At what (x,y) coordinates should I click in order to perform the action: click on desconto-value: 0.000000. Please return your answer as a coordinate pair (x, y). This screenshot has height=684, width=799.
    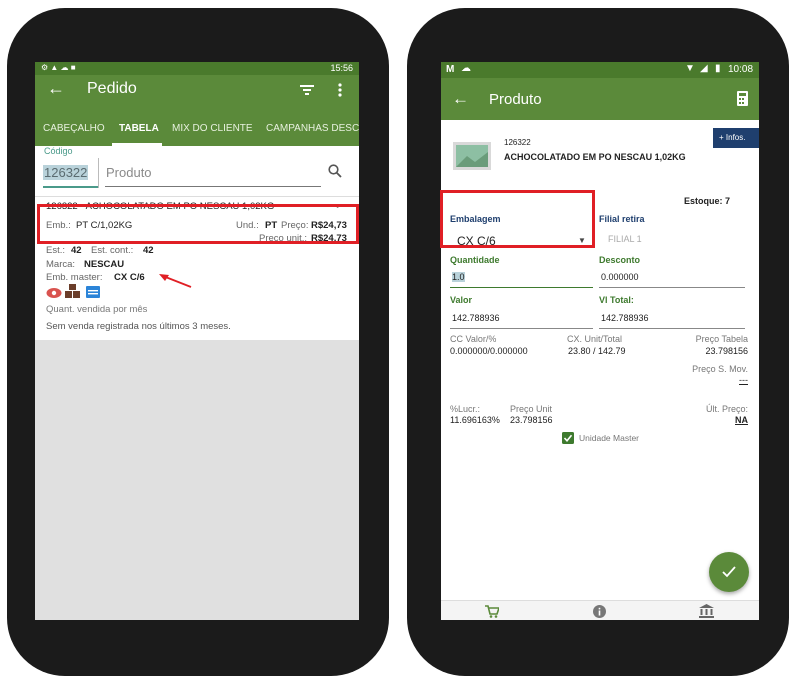
    Looking at the image, I should click on (620, 277).